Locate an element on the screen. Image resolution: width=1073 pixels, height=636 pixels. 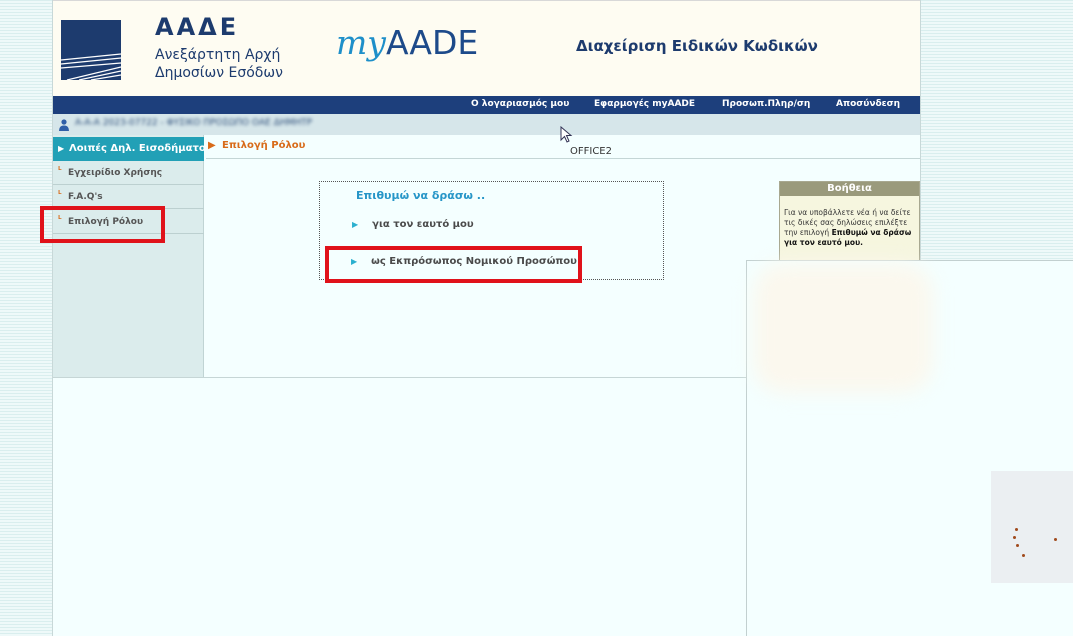
logo-aade-part: AADE is located at coordinates (432, 42).